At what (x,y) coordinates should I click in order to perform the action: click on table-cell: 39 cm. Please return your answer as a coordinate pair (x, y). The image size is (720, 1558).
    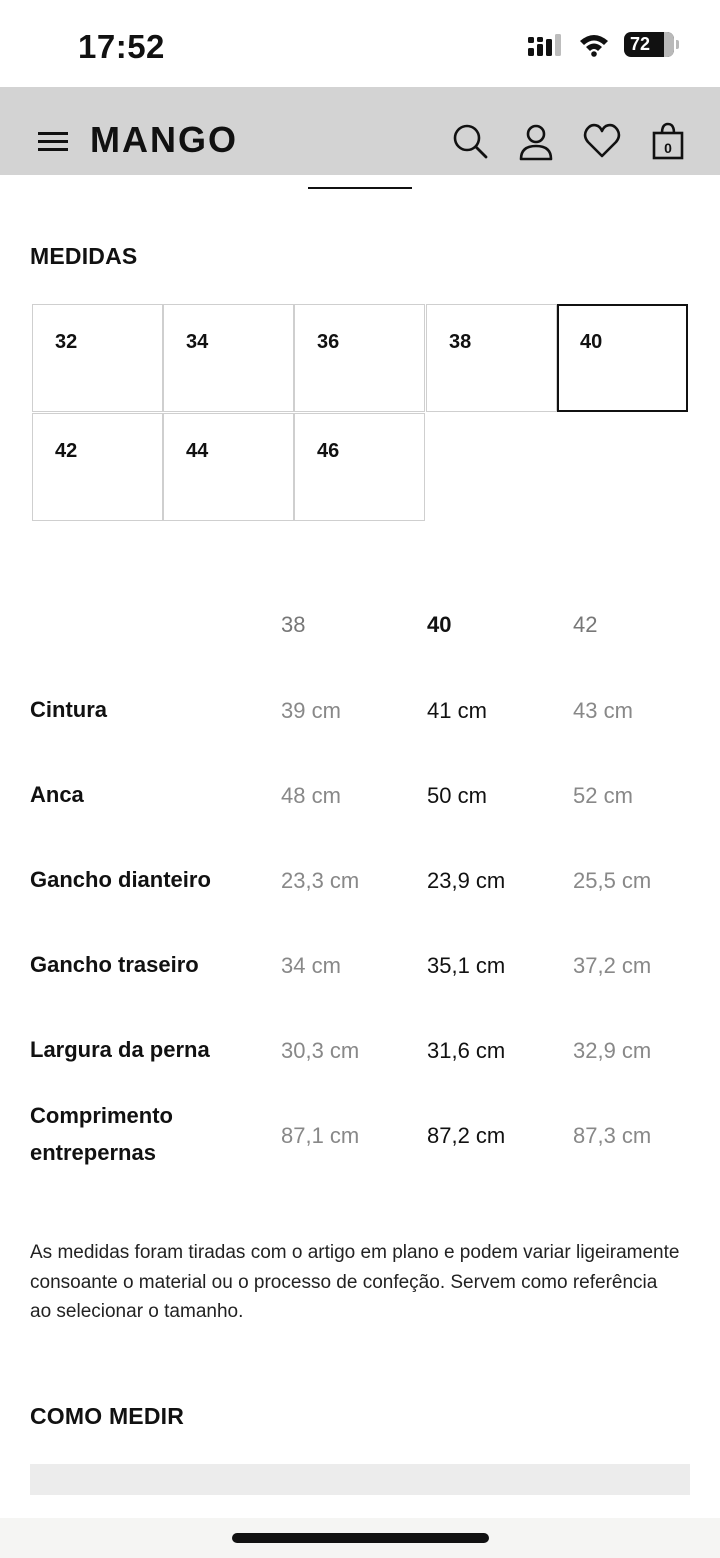
    Looking at the image, I should click on (311, 710).